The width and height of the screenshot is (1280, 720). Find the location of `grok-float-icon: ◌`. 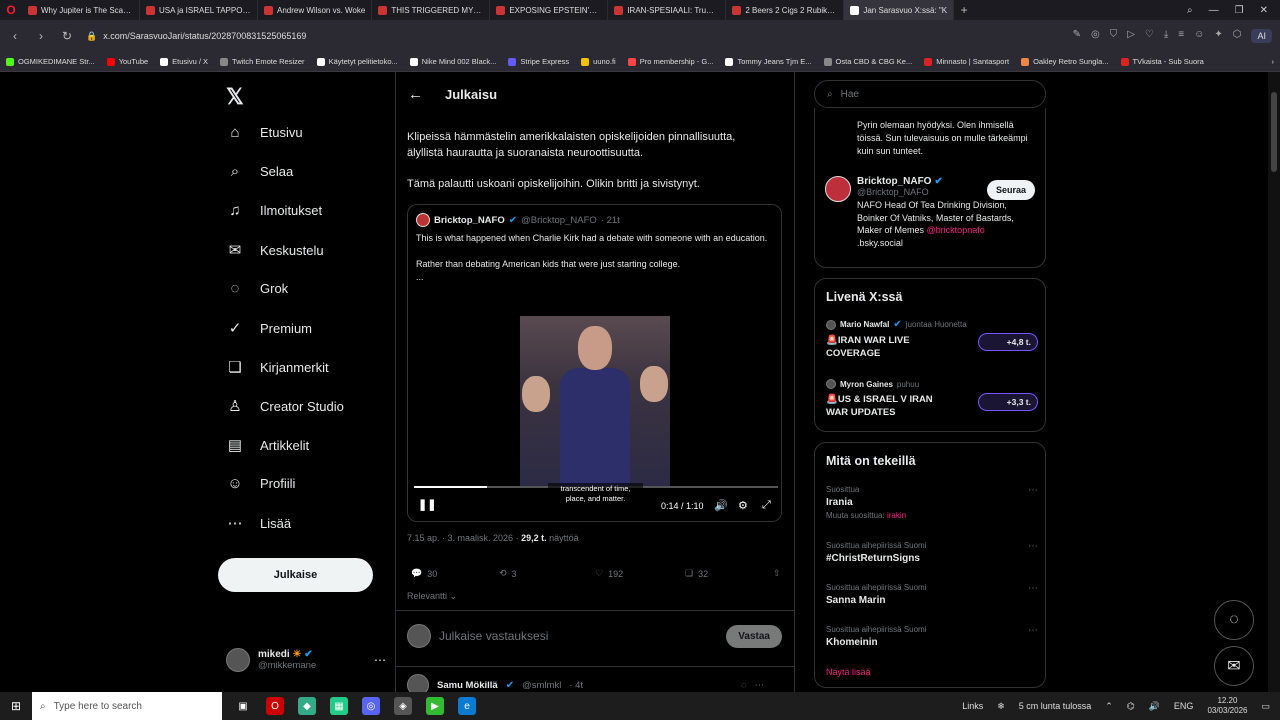

grok-float-icon: ◌ is located at coordinates (1234, 620).